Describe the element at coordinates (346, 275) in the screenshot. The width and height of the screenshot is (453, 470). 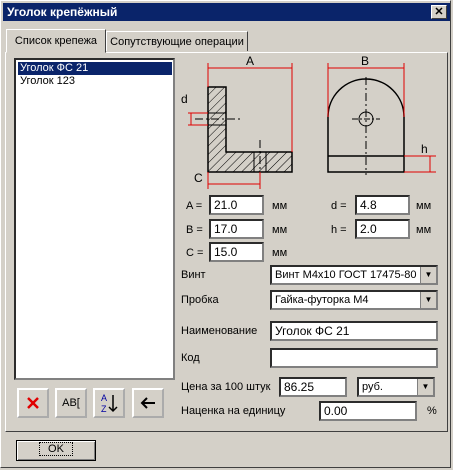
I see `screw-value: Винт М4х10 ГОСТ 17475-80` at that location.